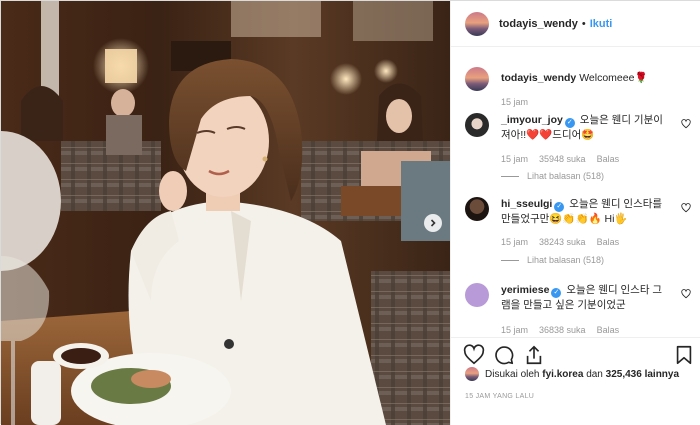  What do you see at coordinates (594, 374) in the screenshot?
I see `liked-by-conjunction: dan` at bounding box center [594, 374].